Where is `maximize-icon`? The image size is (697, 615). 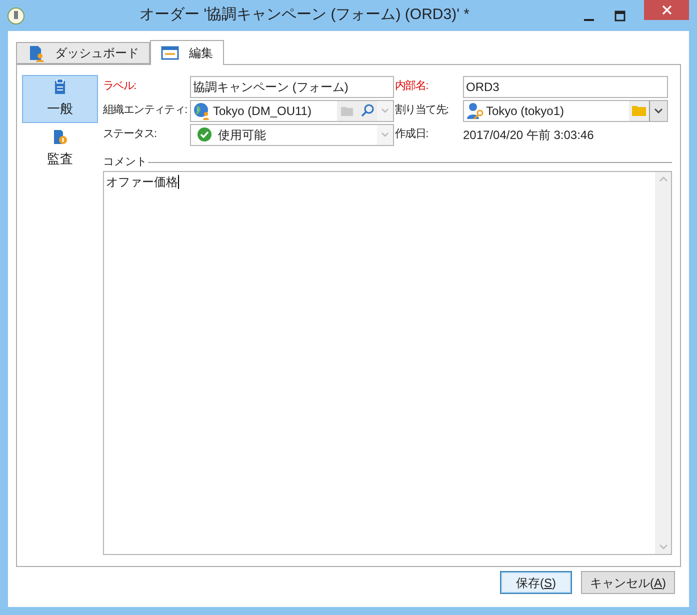 maximize-icon is located at coordinates (620, 16).